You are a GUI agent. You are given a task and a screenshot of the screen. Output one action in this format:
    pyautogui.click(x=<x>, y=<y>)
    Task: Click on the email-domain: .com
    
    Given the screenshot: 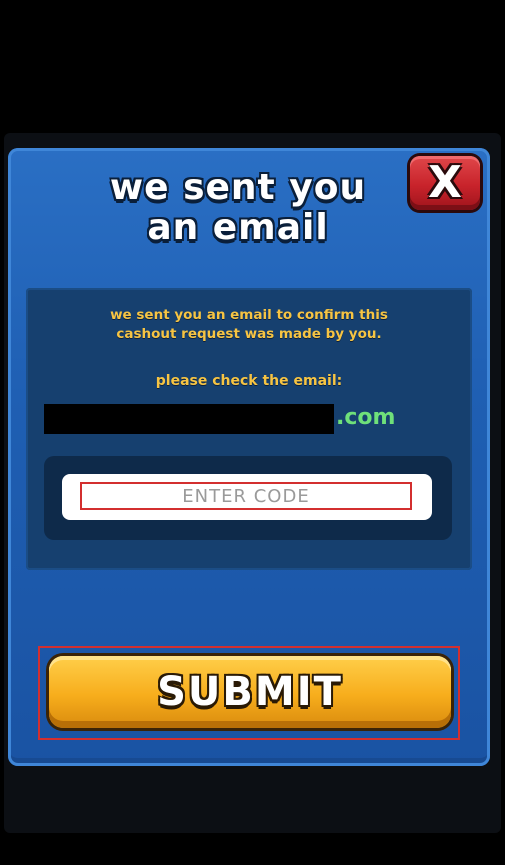 What is the action you would take?
    pyautogui.click(x=366, y=417)
    